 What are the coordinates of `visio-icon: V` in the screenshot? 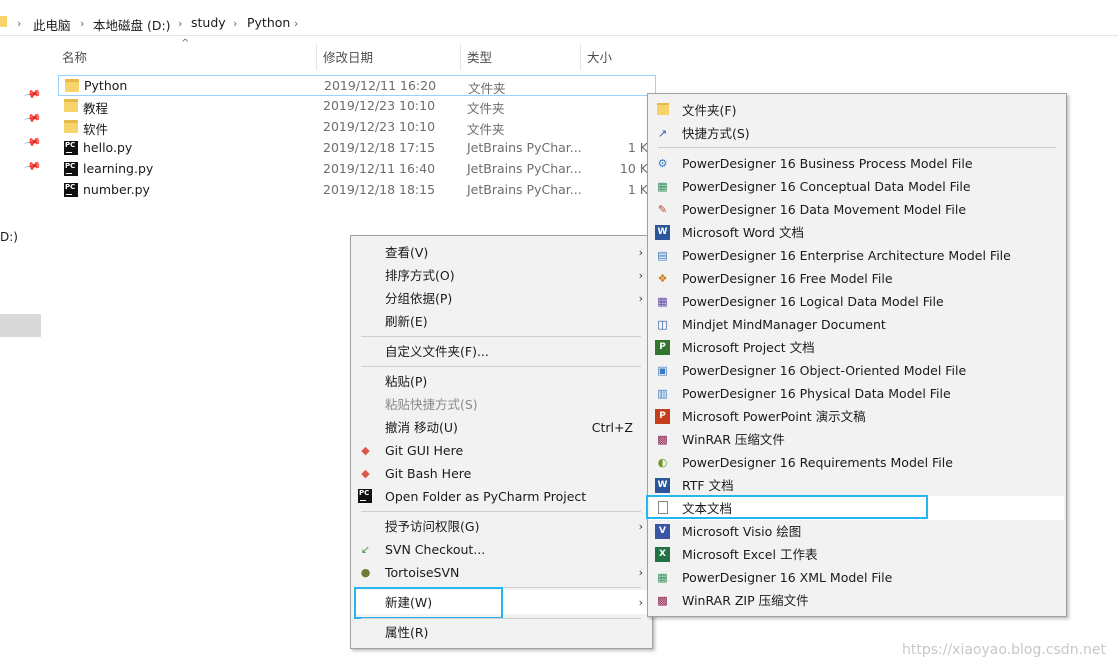 It's located at (662, 531).